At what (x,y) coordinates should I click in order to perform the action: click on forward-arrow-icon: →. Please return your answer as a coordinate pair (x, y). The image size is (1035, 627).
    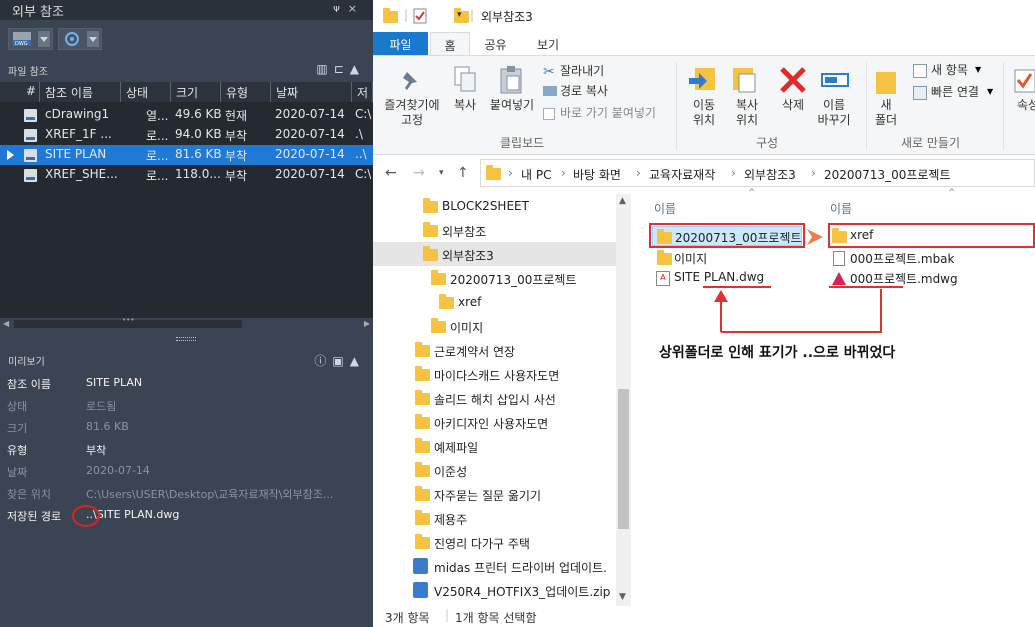
    Looking at the image, I should click on (419, 173).